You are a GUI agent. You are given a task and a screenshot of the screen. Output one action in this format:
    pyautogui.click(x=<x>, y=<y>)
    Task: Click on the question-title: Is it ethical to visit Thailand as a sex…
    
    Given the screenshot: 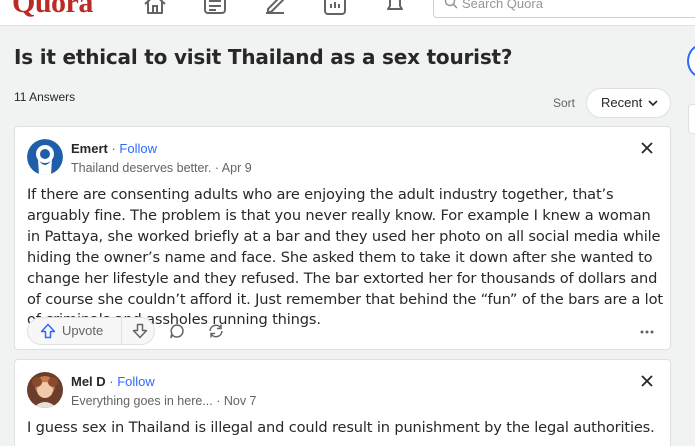 What is the action you would take?
    pyautogui.click(x=263, y=57)
    